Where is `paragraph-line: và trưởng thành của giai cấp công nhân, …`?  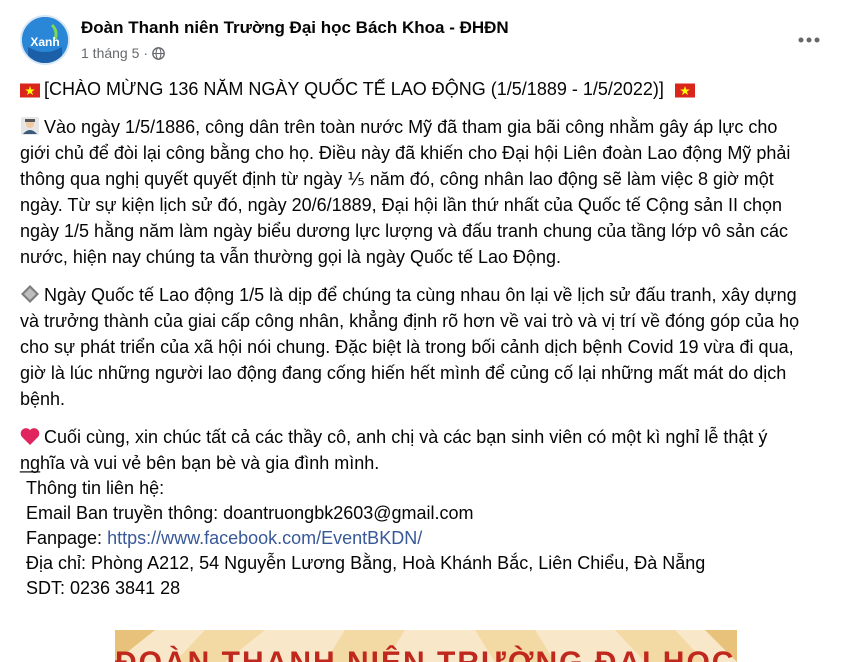 paragraph-line: và trưởng thành của giai cấp công nhân, … is located at coordinates (410, 321).